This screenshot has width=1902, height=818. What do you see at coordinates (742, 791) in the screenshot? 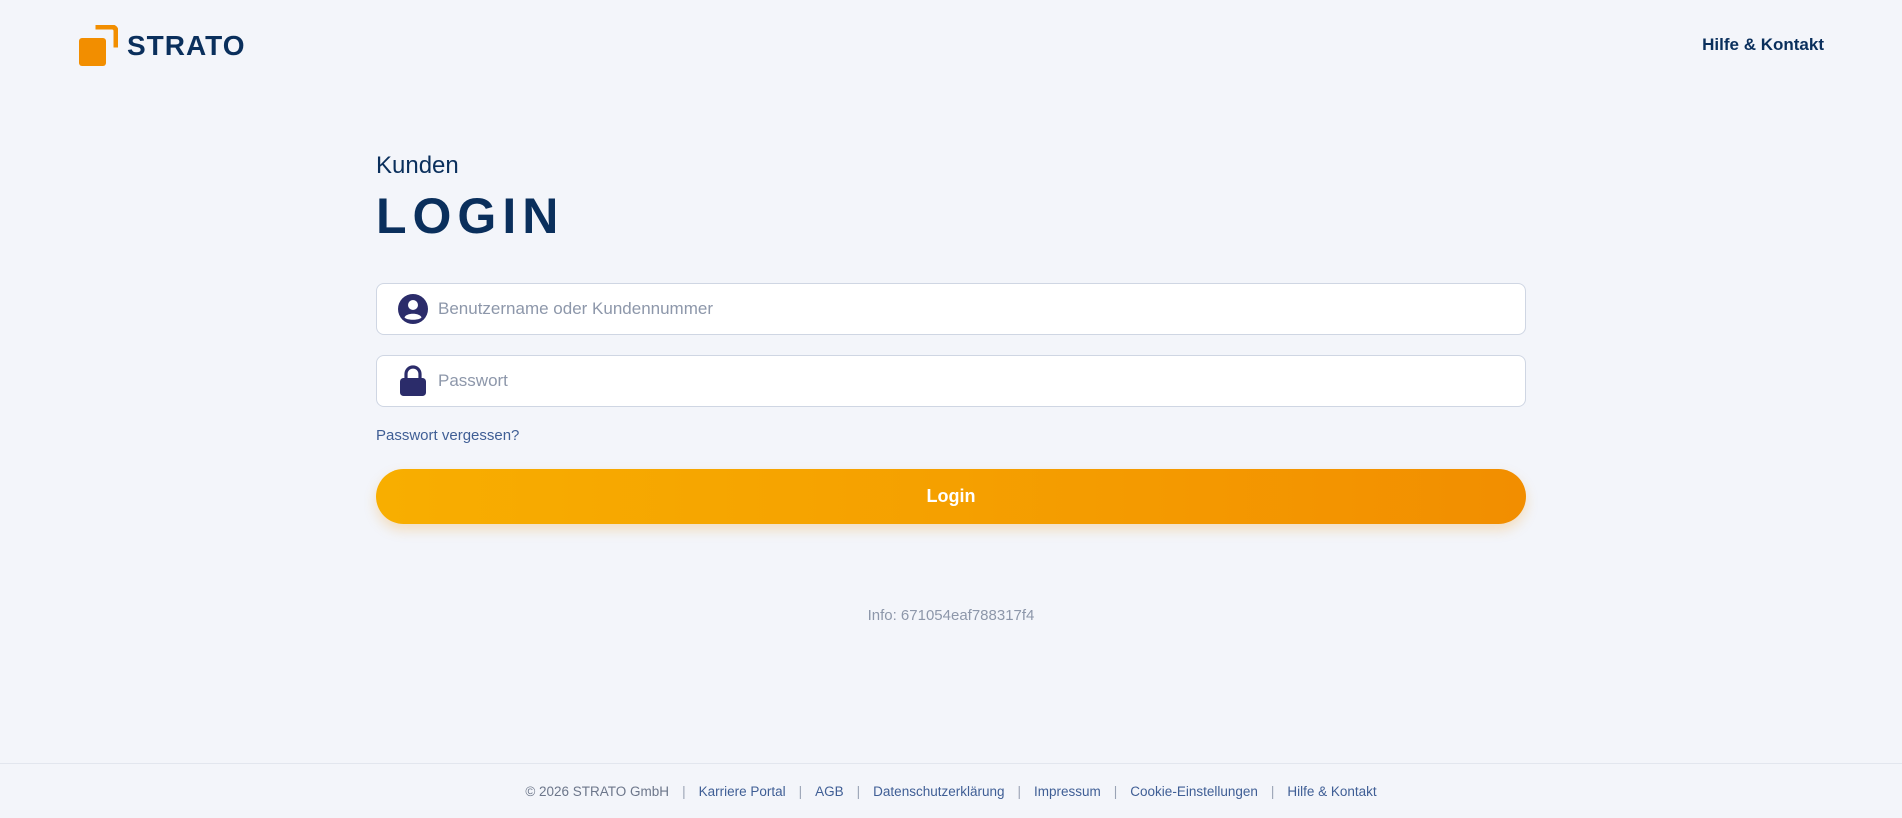
I see `footer-link-karriere-portal: Karriere Portal` at bounding box center [742, 791].